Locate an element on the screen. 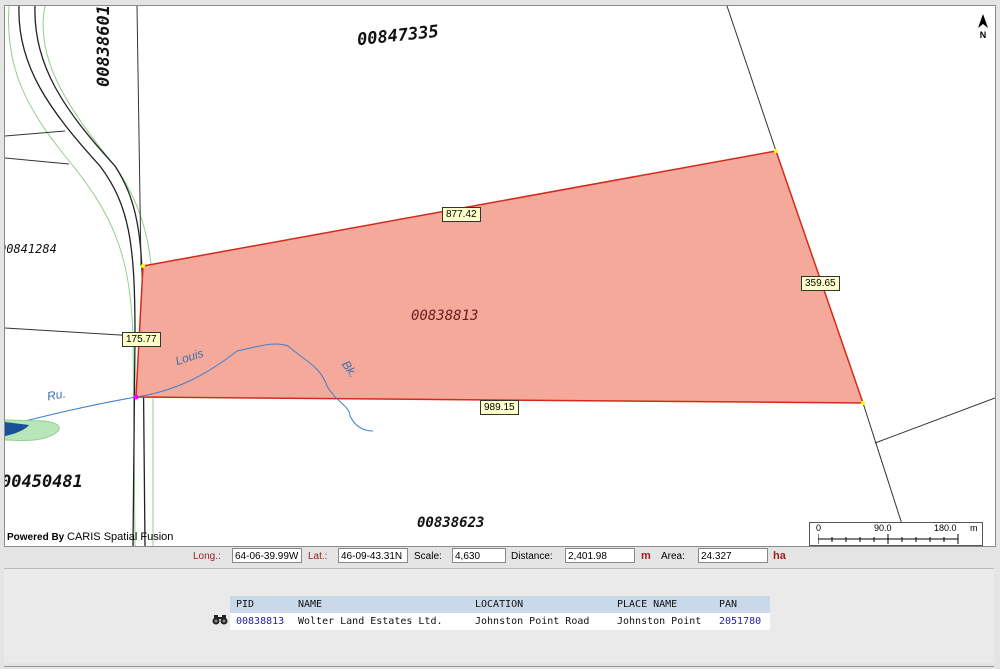 Image resolution: width=1000 pixels, height=669 pixels. header-spacer is located at coordinates (220, 604).